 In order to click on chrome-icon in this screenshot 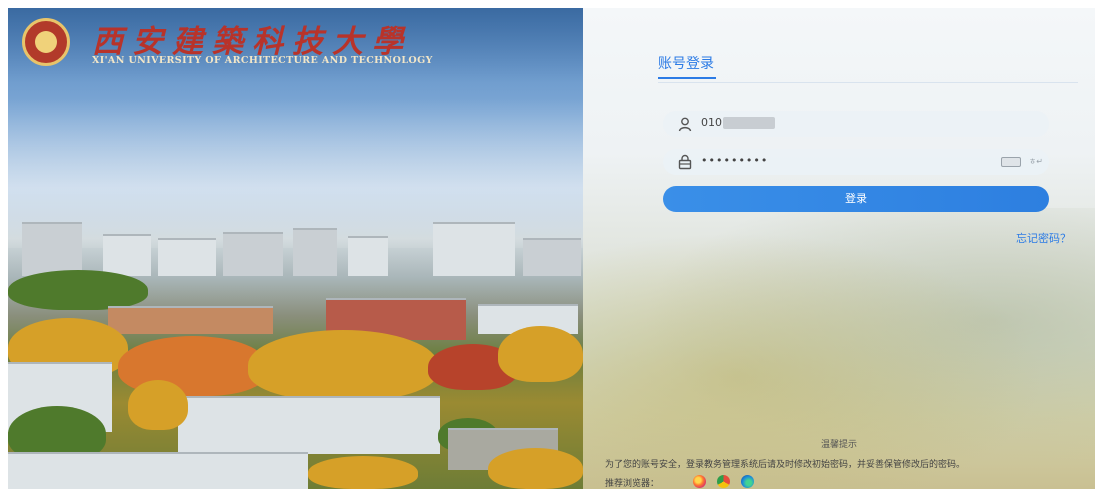, I will do `click(723, 481)`.